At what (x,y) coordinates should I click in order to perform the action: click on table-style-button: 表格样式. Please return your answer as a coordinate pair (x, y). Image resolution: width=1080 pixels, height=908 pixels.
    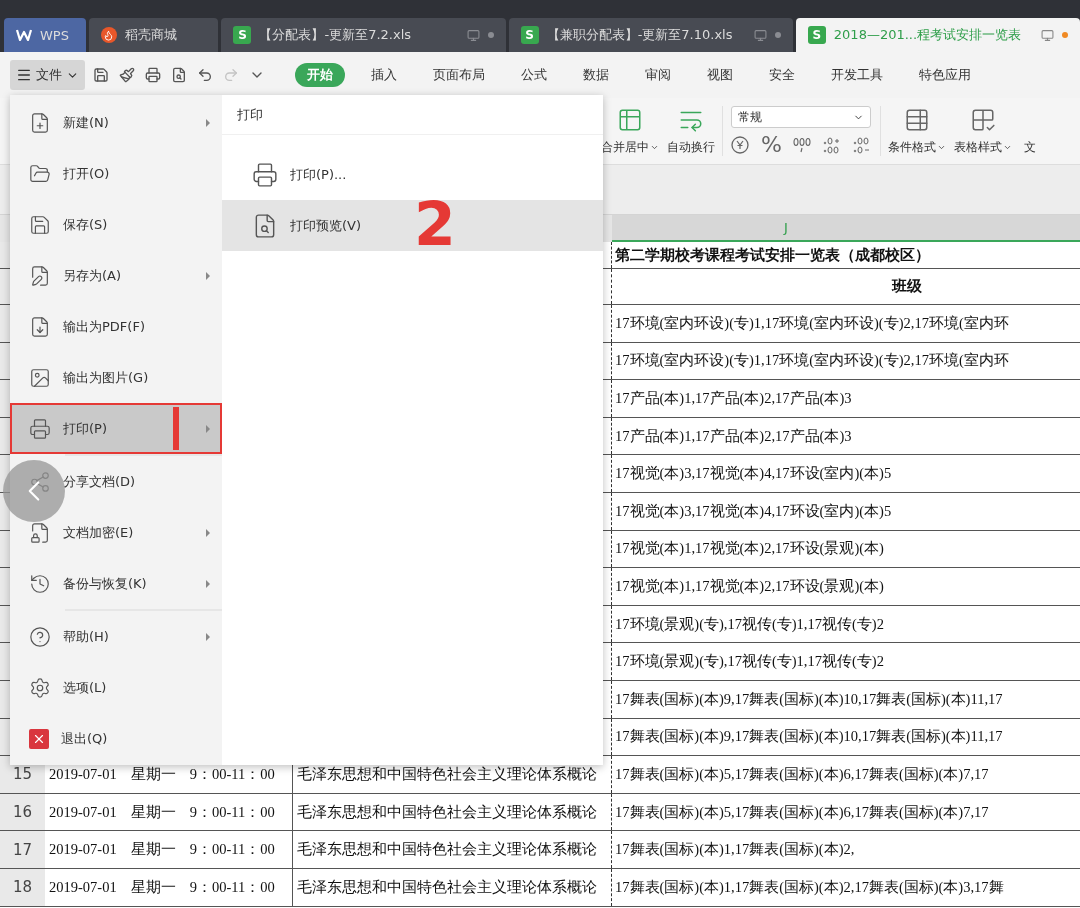
    Looking at the image, I should click on (982, 131).